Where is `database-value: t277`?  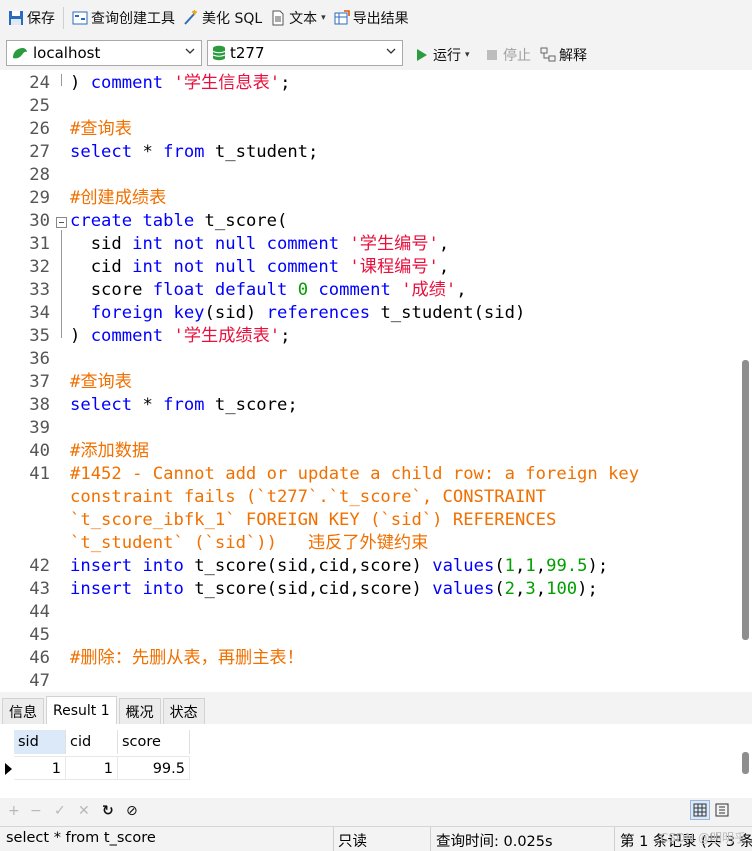 database-value: t277 is located at coordinates (247, 53).